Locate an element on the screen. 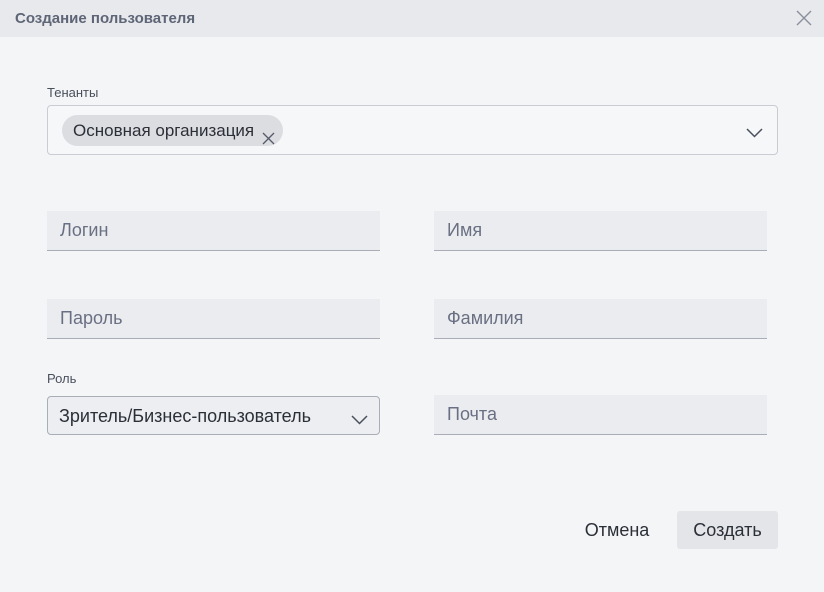 Image resolution: width=824 pixels, height=592 pixels. role-select: Зритель/Бизнес-пользователь is located at coordinates (213, 415).